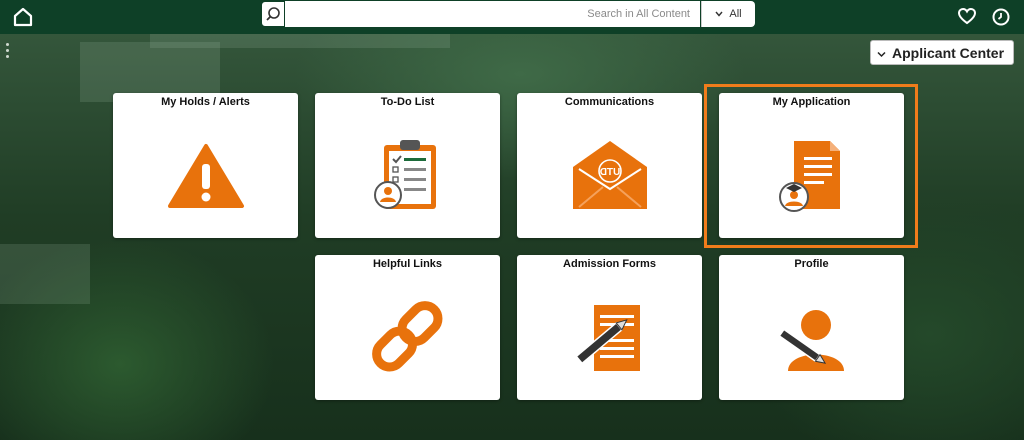 The image size is (1024, 440). I want to click on tile-to-do-list: To-Do List, so click(407, 165).